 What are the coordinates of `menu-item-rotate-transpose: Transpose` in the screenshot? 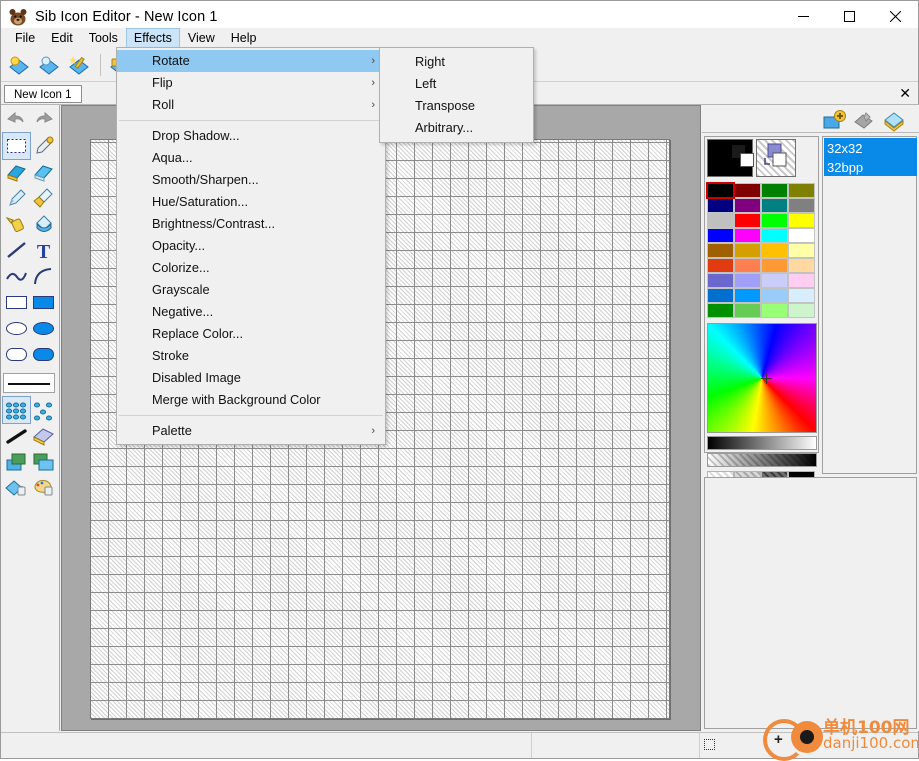 It's located at (456, 106).